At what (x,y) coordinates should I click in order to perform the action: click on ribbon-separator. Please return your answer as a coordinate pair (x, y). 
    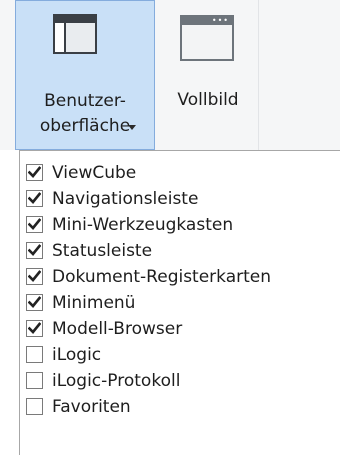
    Looking at the image, I should click on (258, 75).